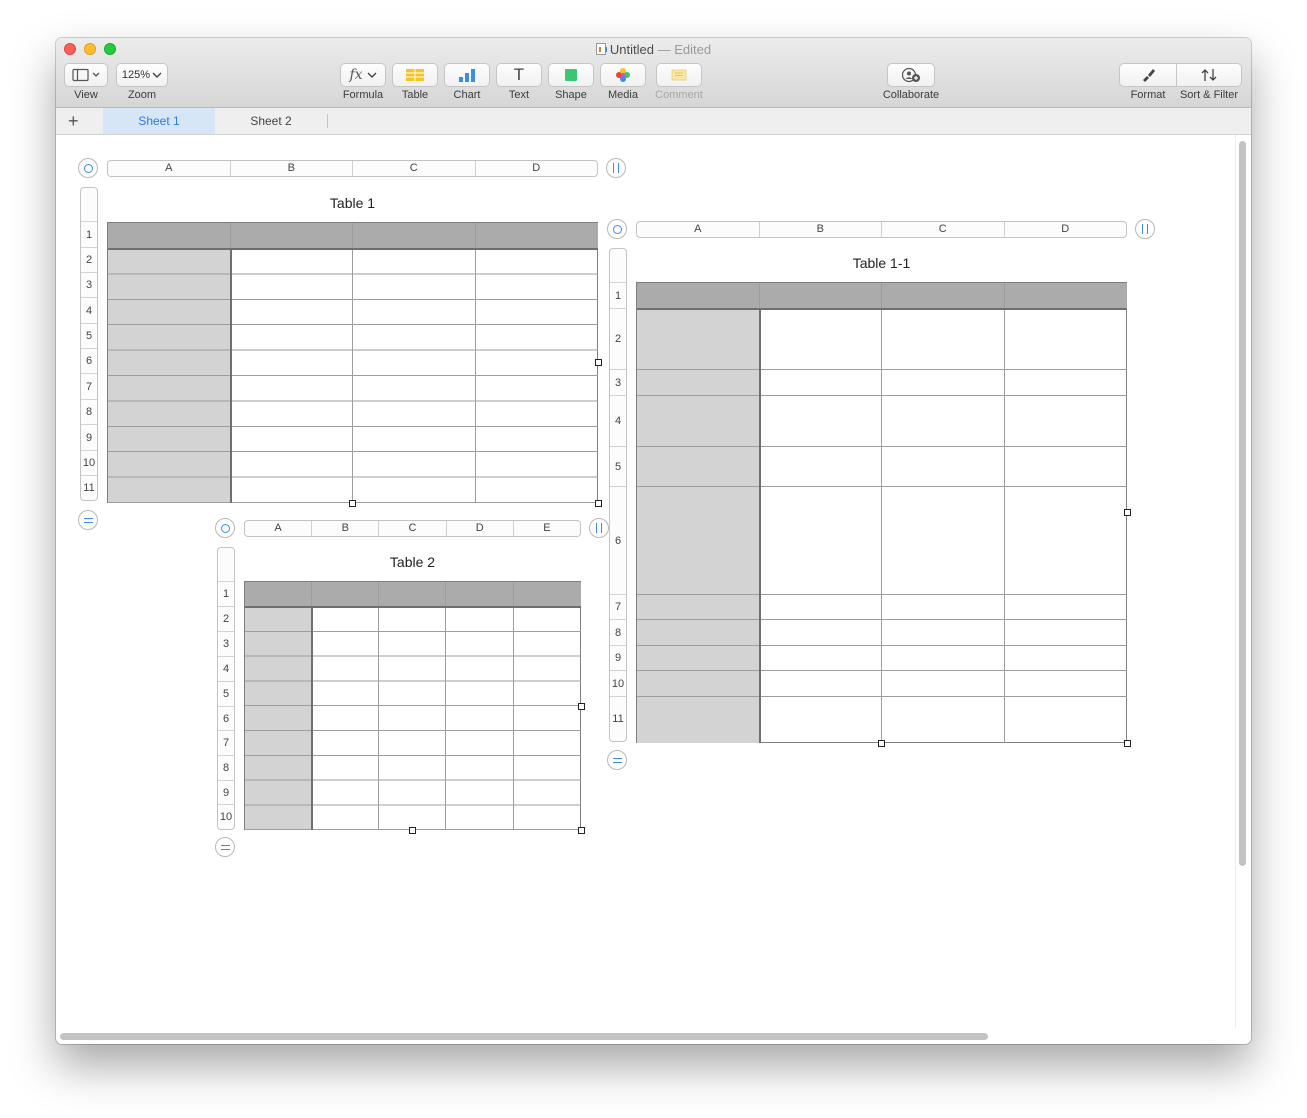 Image resolution: width=1307 pixels, height=1118 pixels. I want to click on tab-sheet-2: Sheet 2, so click(271, 121).